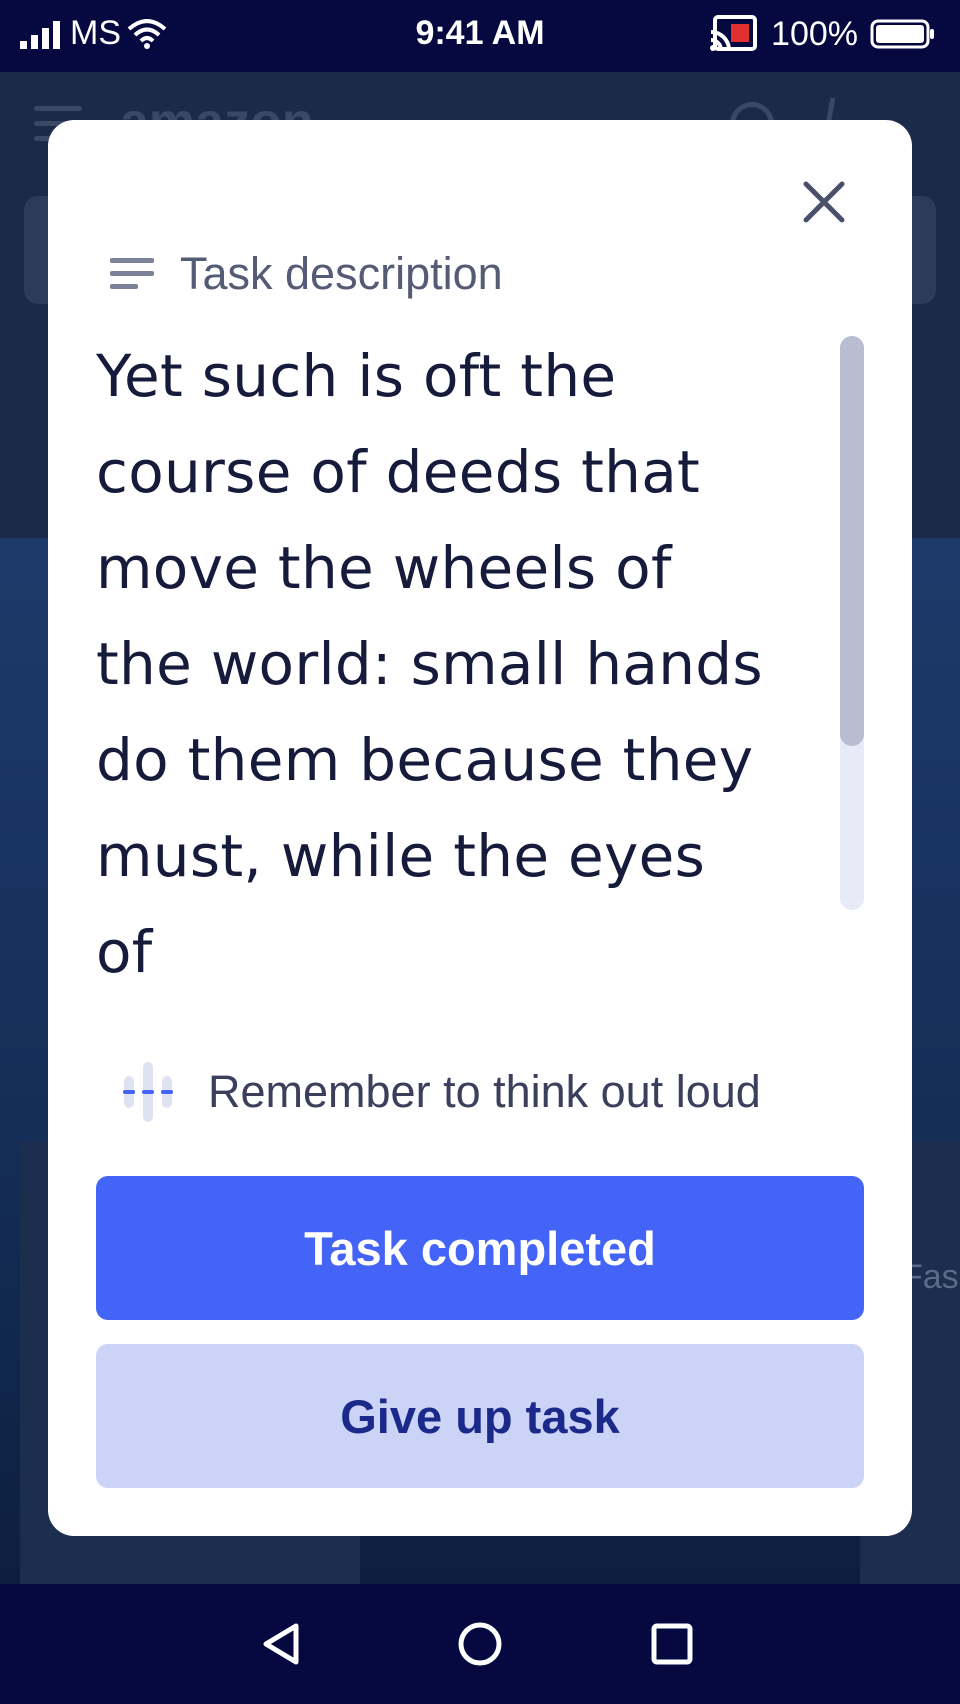 The width and height of the screenshot is (960, 1704). I want to click on close-button, so click(824, 202).